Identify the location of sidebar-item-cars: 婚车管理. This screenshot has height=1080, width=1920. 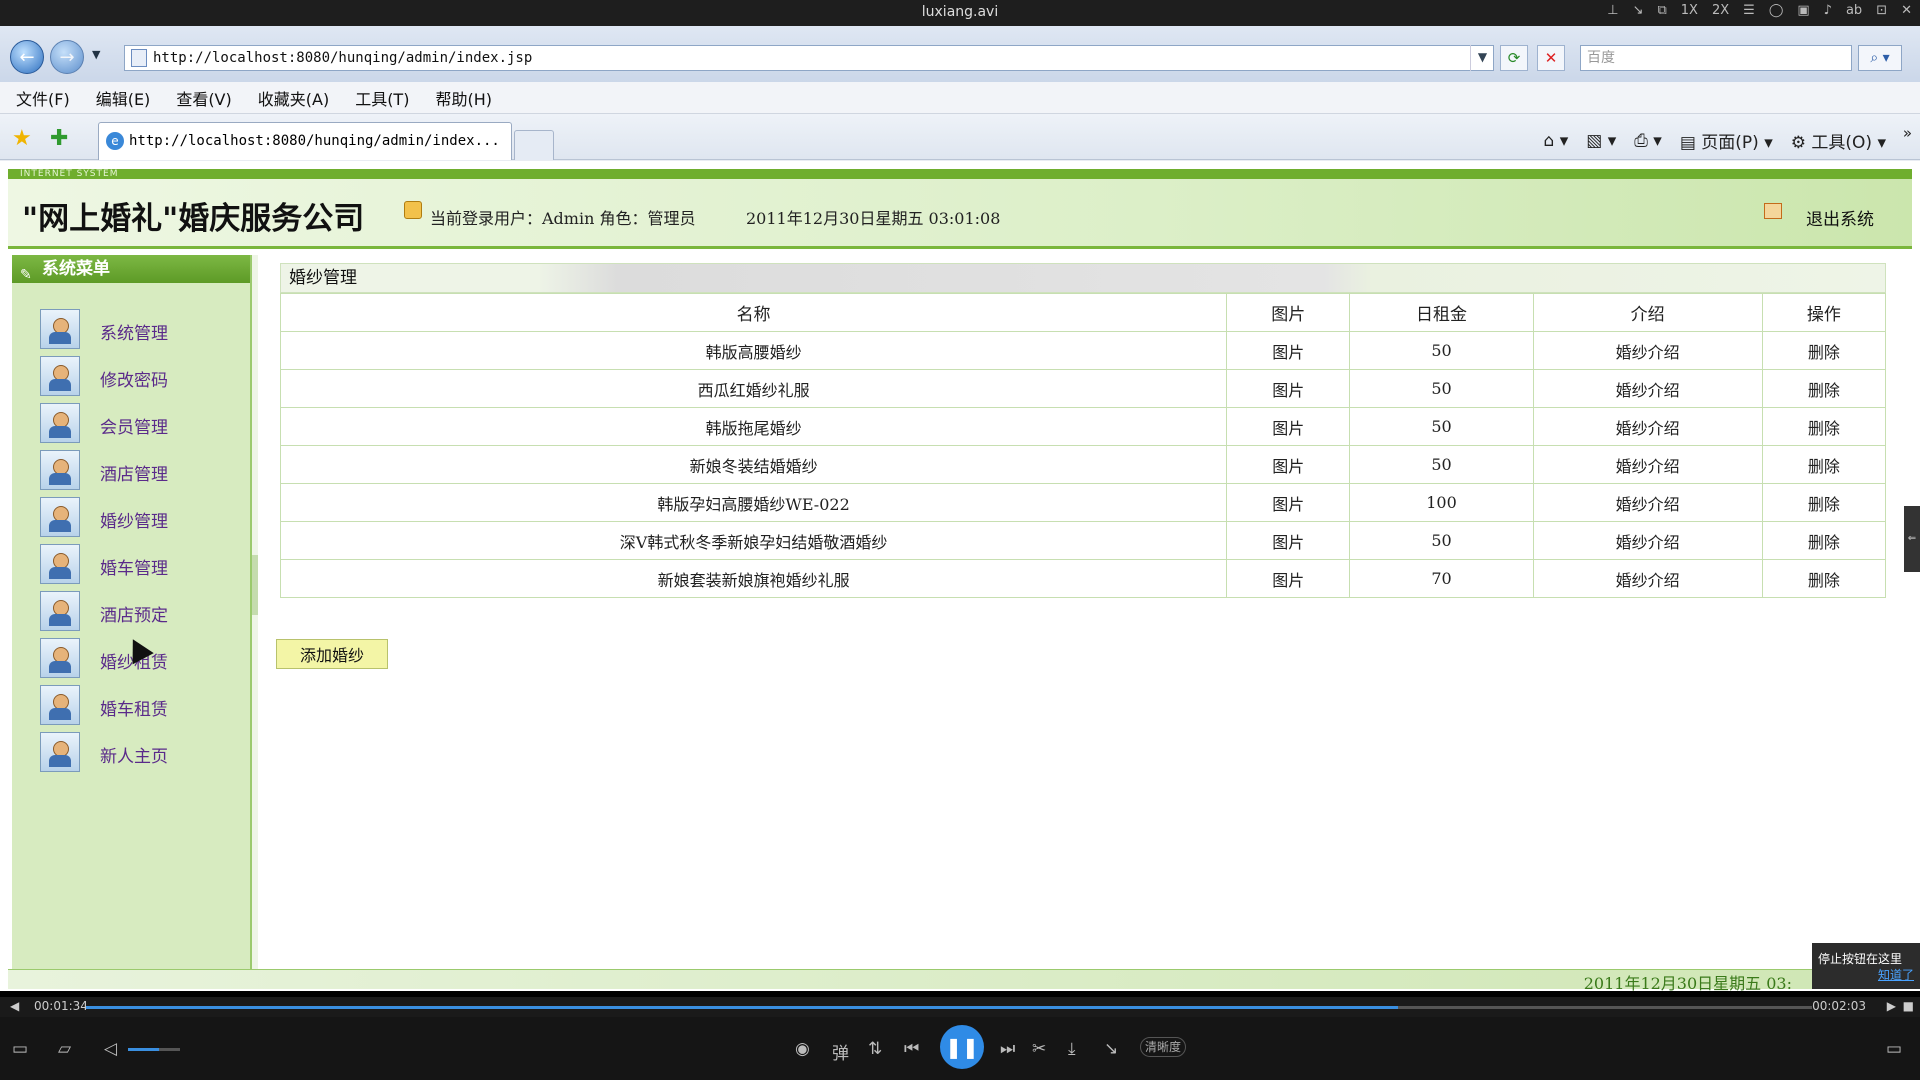
(140, 565).